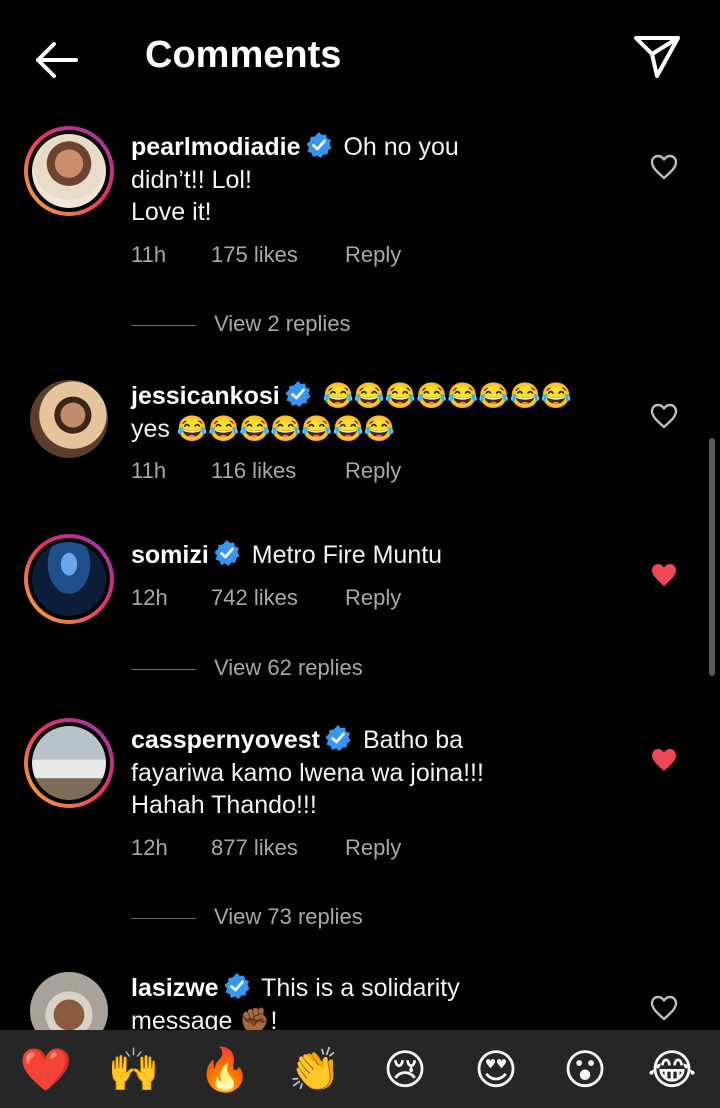 Image resolution: width=720 pixels, height=1108 pixels. I want to click on paper-plane-icon, so click(657, 57).